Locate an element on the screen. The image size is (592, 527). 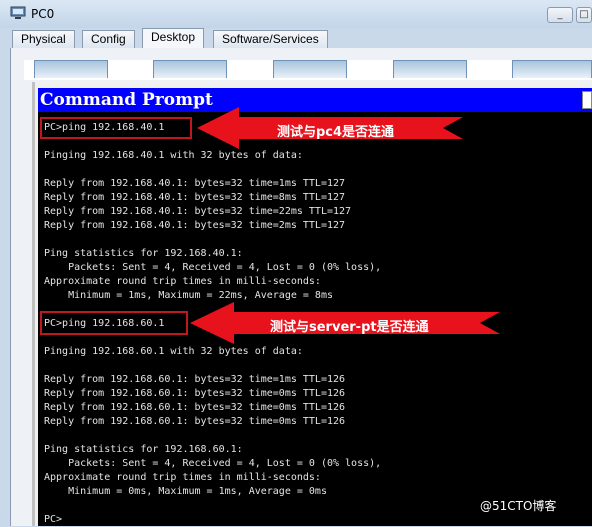
annotation-label: 测试与pc4是否连通 is located at coordinates (336, 132).